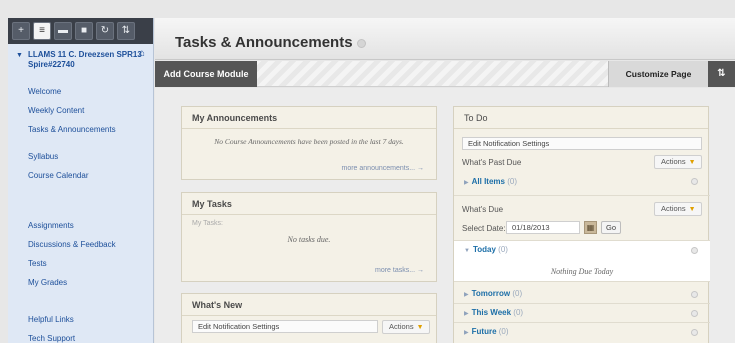  What do you see at coordinates (47, 282) in the screenshot?
I see `sidebar-item-my-grades: My Grades` at bounding box center [47, 282].